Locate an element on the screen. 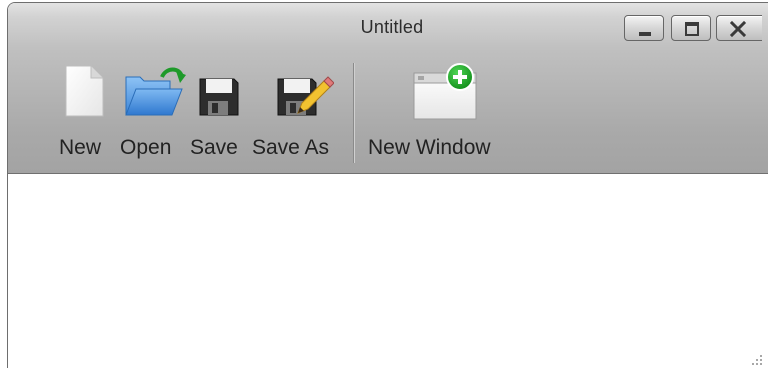  minimize-button is located at coordinates (644, 28).